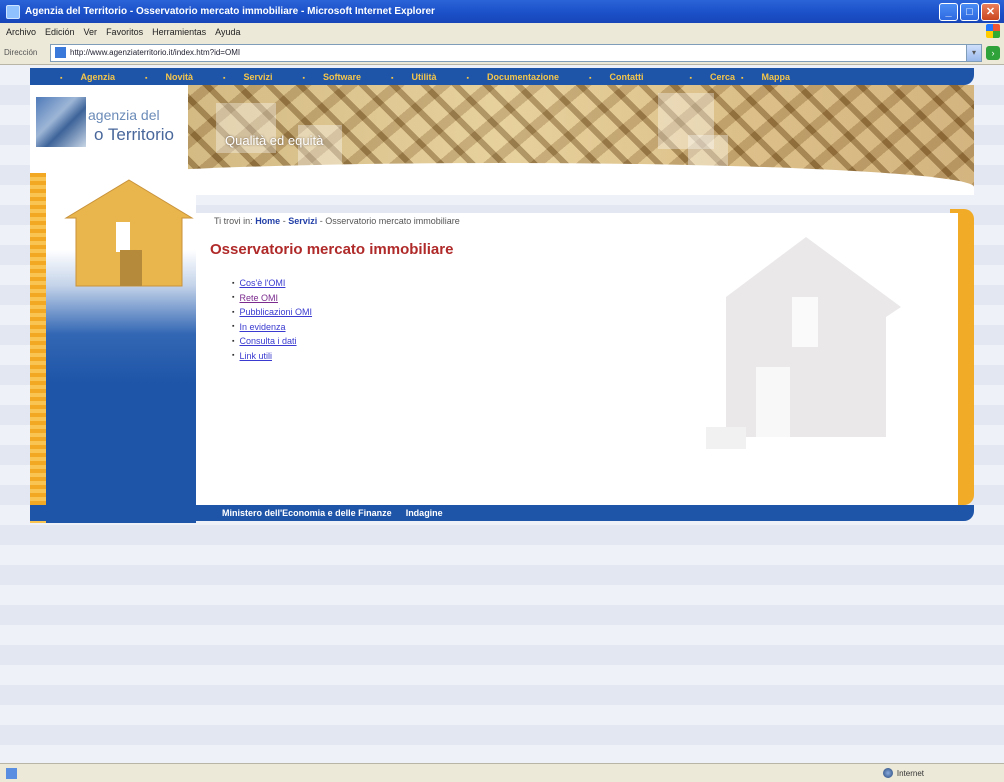 This screenshot has height=782, width=1004. I want to click on nav-novita: Novità, so click(169, 77).